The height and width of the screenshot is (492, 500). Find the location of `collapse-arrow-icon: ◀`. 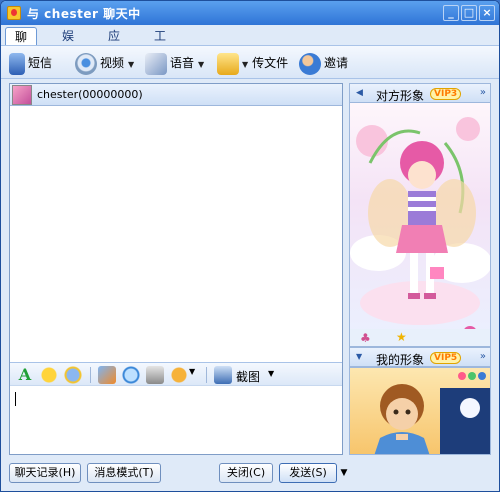

collapse-arrow-icon: ◀ is located at coordinates (359, 93).